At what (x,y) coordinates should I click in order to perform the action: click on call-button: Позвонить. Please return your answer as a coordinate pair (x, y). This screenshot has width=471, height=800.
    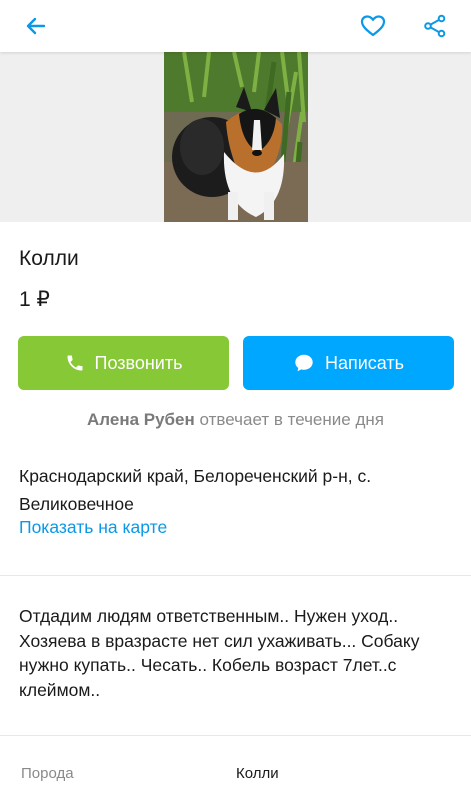
    Looking at the image, I should click on (123, 363).